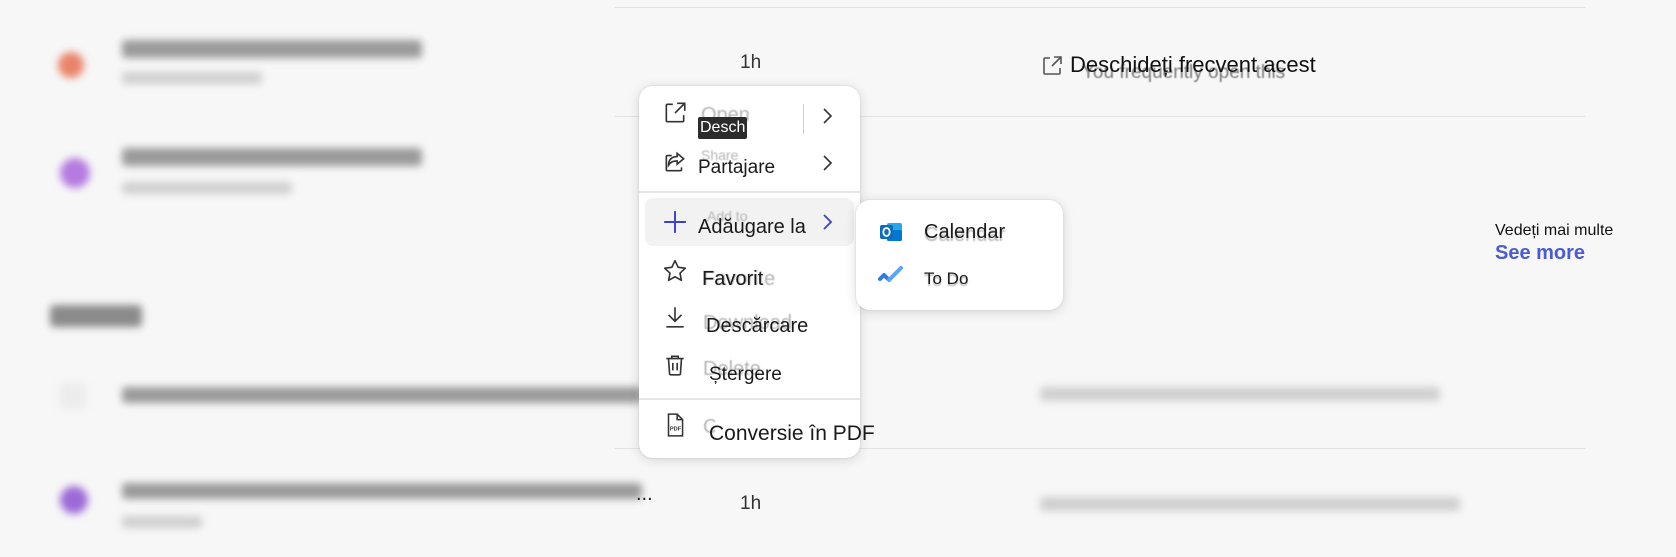 The height and width of the screenshot is (557, 1676). I want to click on row-divider, so click(1100, 7).